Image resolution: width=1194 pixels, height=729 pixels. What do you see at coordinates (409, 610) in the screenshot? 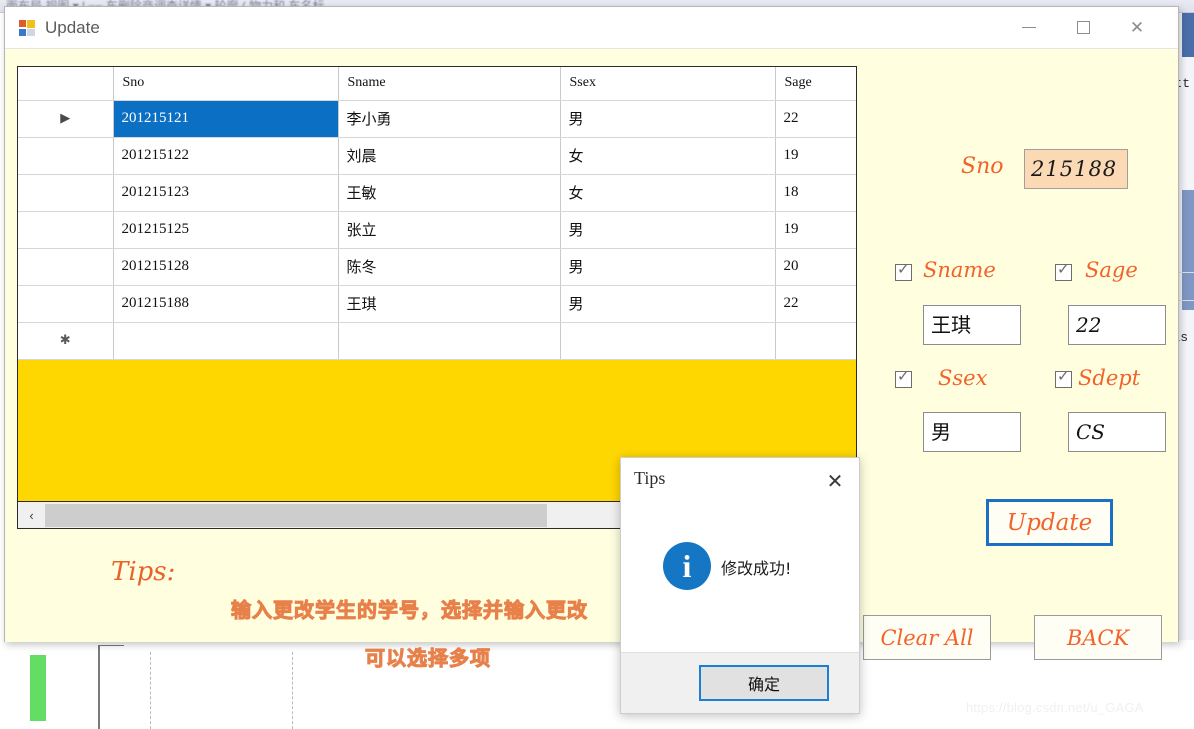
I see `tips-line-1: 输入更改学生的学号，选择并输入更改` at bounding box center [409, 610].